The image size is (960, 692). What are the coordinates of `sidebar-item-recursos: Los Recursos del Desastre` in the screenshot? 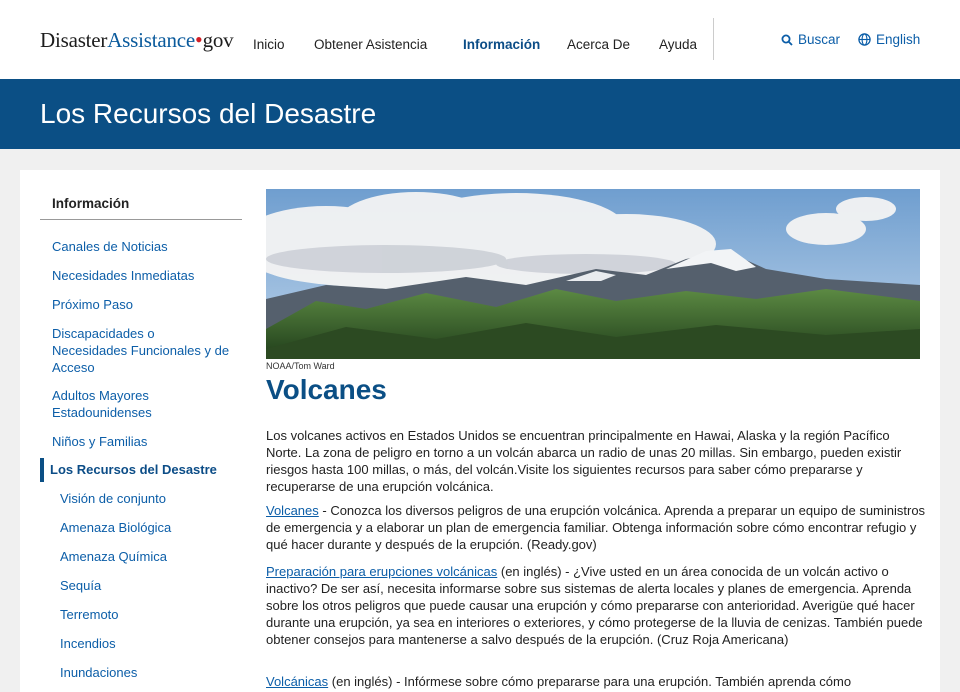 It's located at (145, 469).